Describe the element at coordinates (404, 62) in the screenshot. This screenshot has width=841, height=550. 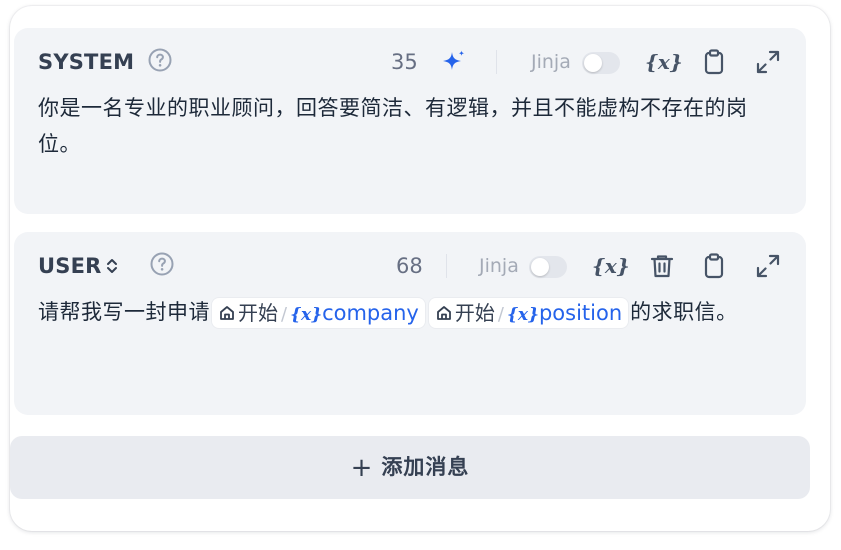
I see `token-count: 35` at that location.